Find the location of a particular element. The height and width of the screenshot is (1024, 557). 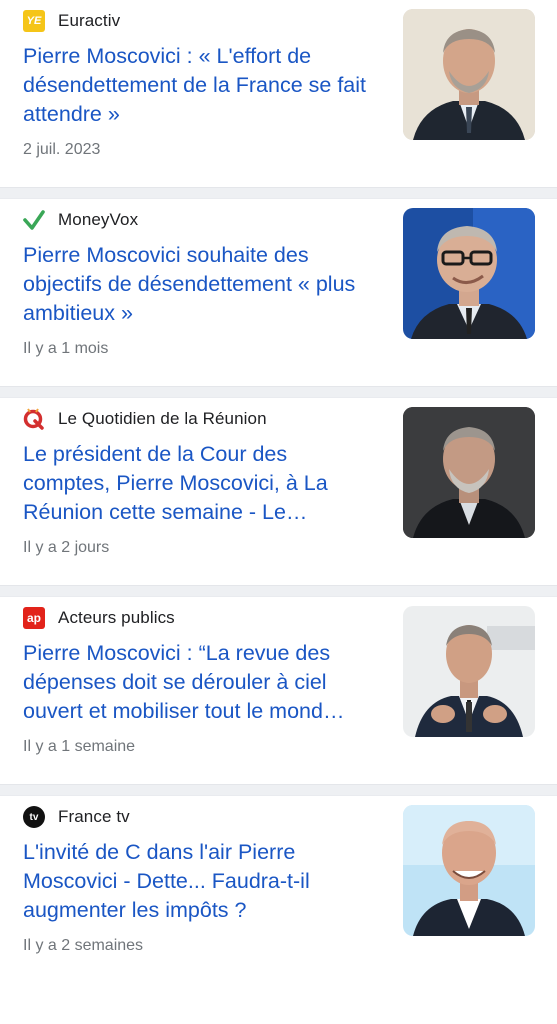

euractiv-logo: YE is located at coordinates (34, 21).